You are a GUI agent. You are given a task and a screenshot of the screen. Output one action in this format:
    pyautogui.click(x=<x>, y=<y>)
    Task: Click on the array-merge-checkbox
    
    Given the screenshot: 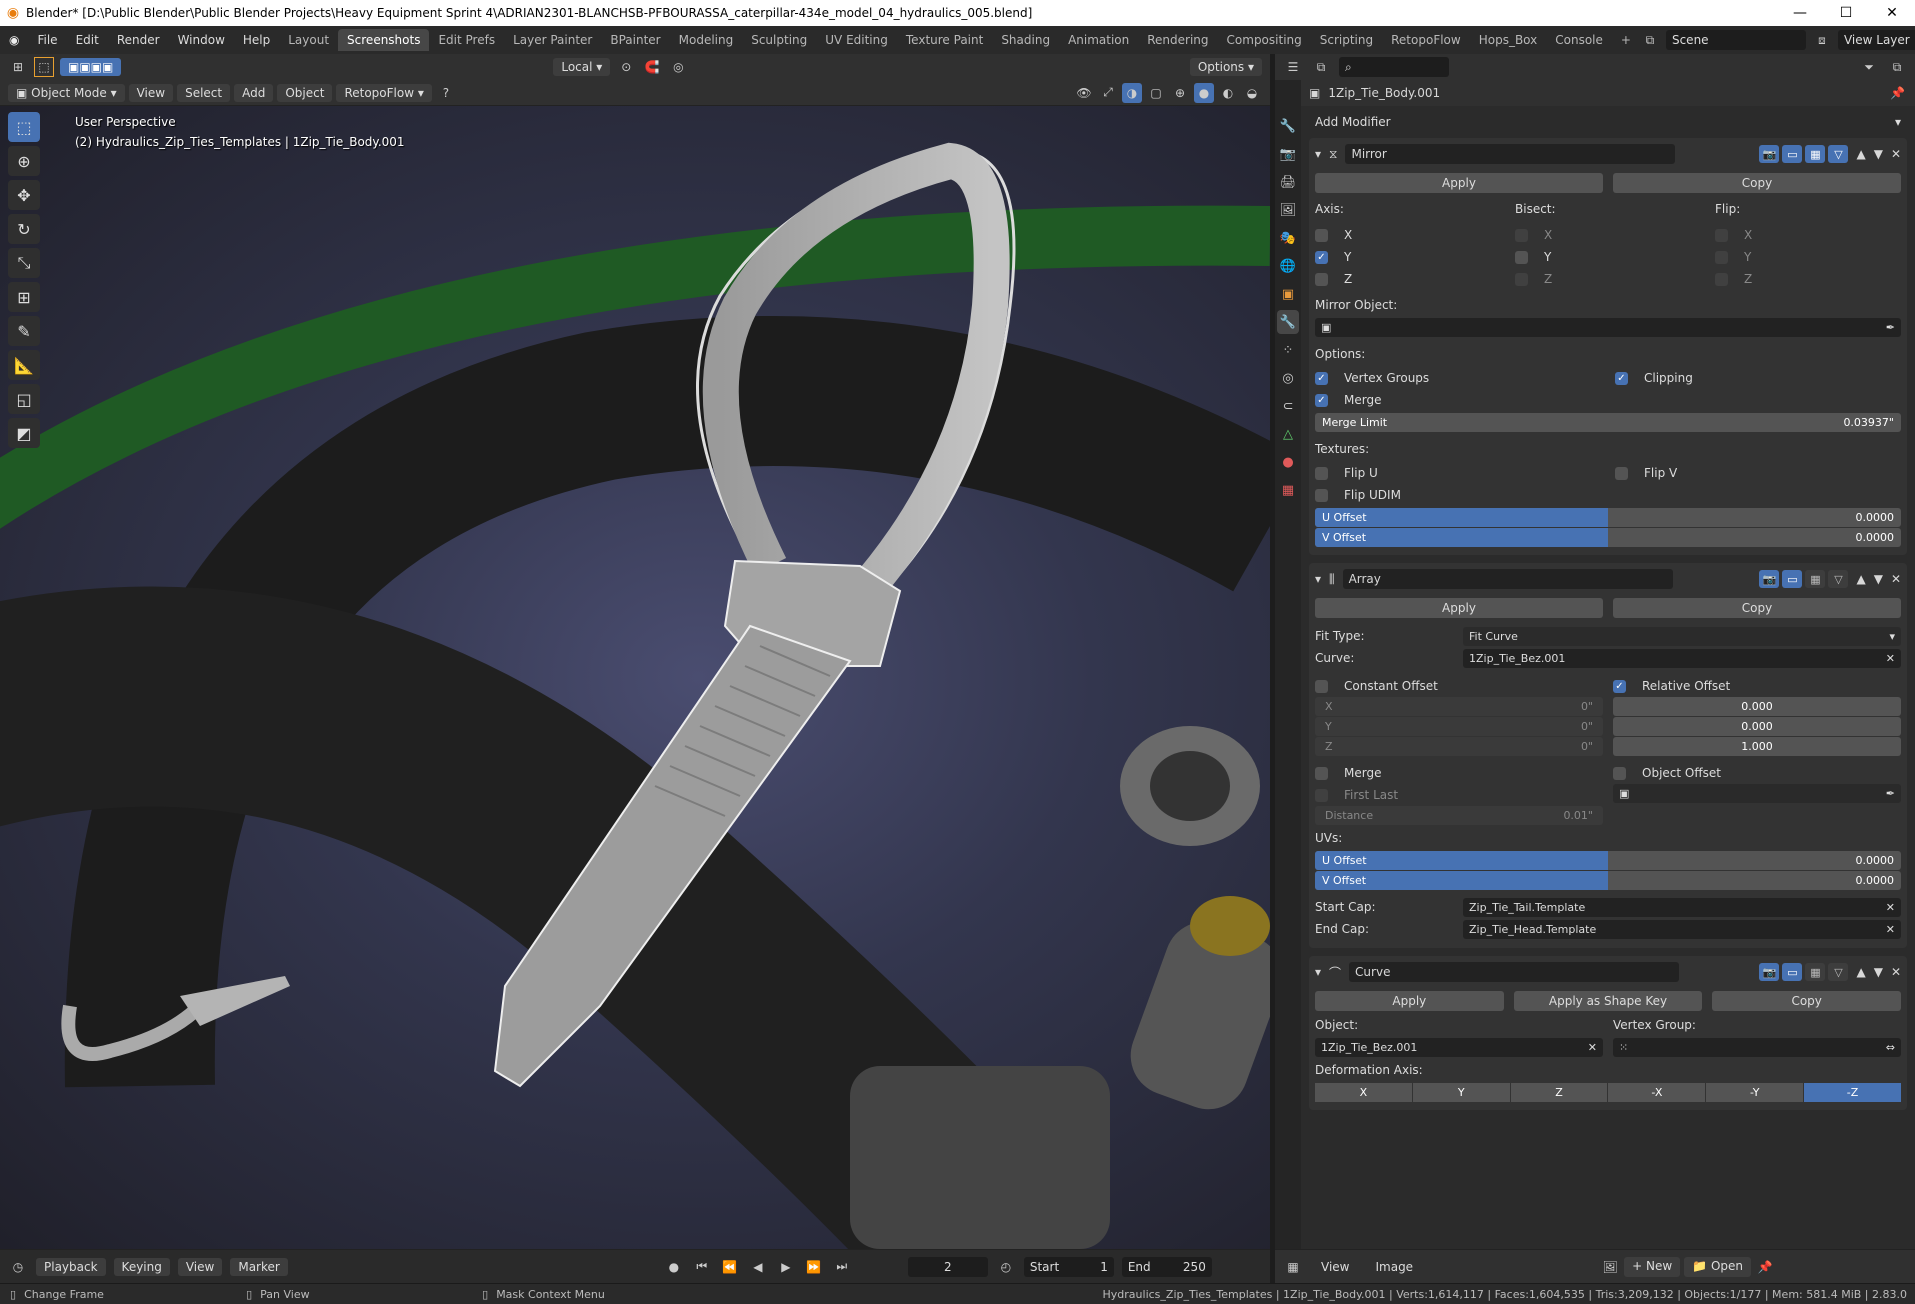 What is the action you would take?
    pyautogui.click(x=1321, y=773)
    